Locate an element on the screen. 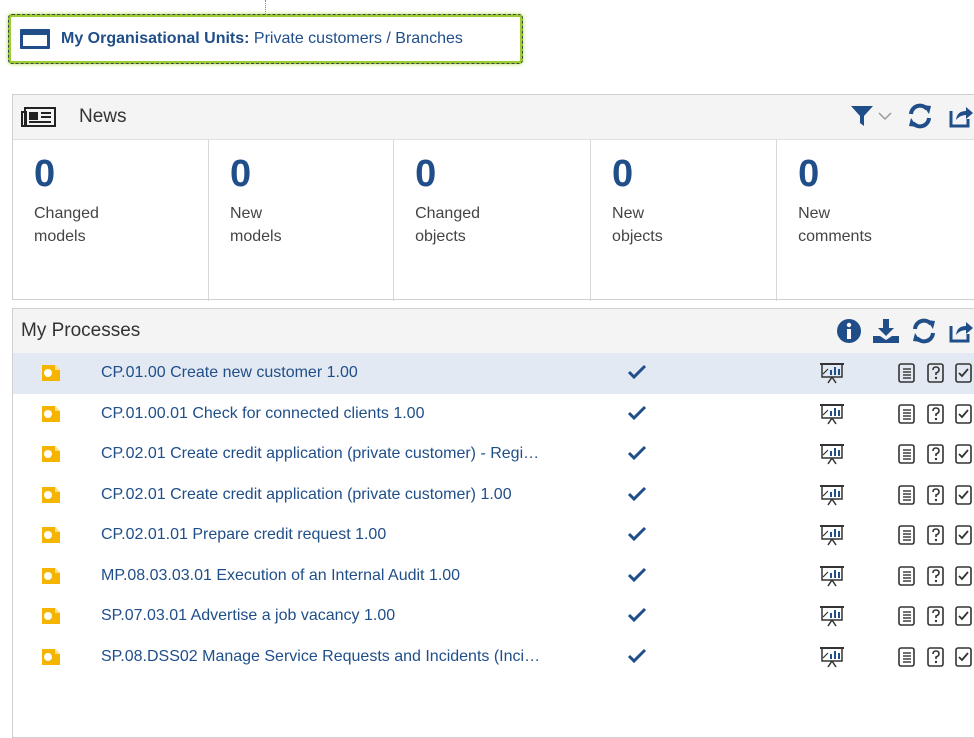 This screenshot has height=738, width=974. connector-line is located at coordinates (265, 7).